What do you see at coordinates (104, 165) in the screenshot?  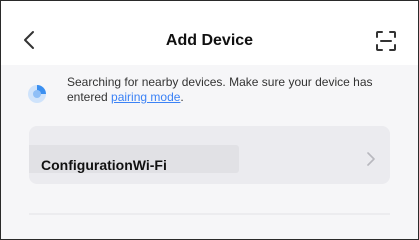 I see `network-name: ConfigurationWi-Fi` at bounding box center [104, 165].